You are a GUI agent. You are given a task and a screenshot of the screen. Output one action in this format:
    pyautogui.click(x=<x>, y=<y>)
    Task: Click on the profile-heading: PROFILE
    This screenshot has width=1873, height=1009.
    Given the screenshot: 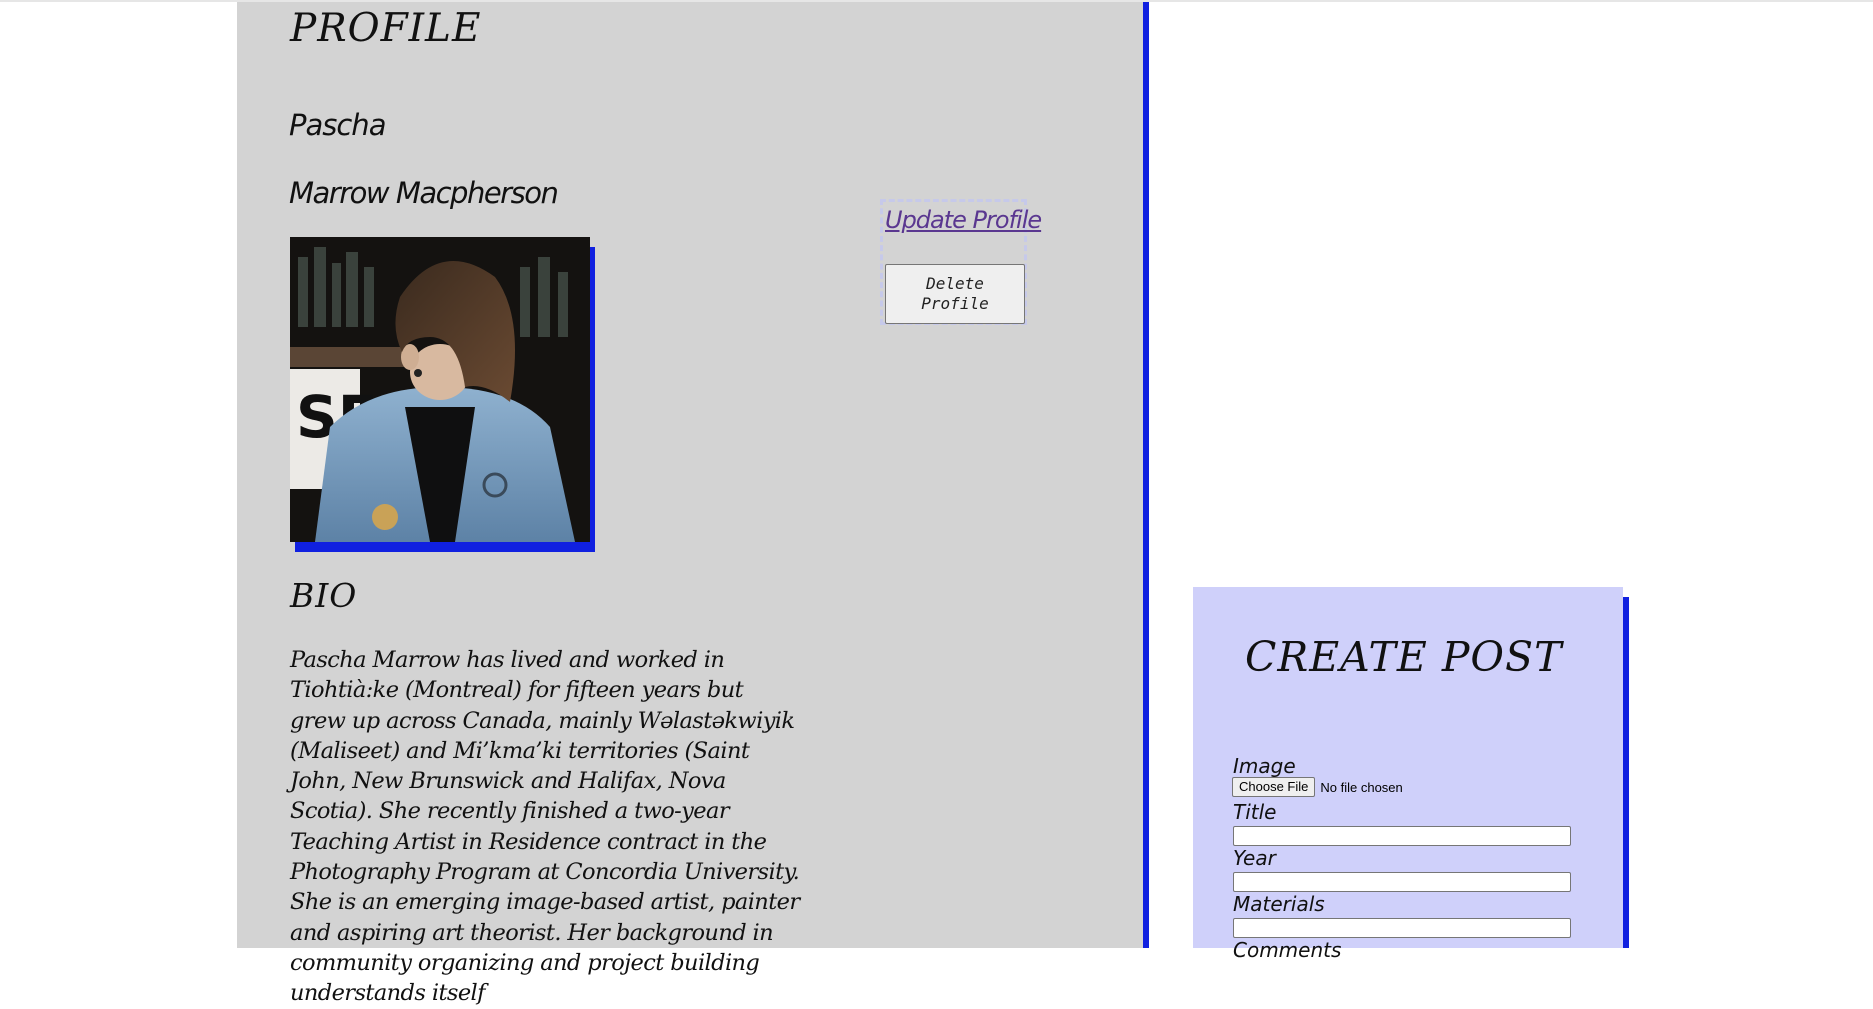 What is the action you would take?
    pyautogui.click(x=386, y=28)
    